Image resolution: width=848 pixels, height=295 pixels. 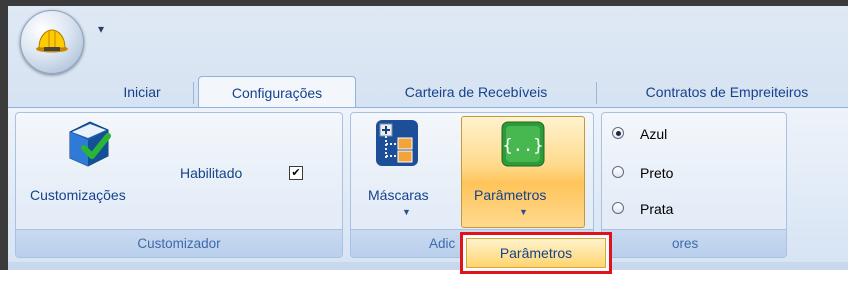 I want to click on customizacoes-button: Customizações, so click(x=93, y=163).